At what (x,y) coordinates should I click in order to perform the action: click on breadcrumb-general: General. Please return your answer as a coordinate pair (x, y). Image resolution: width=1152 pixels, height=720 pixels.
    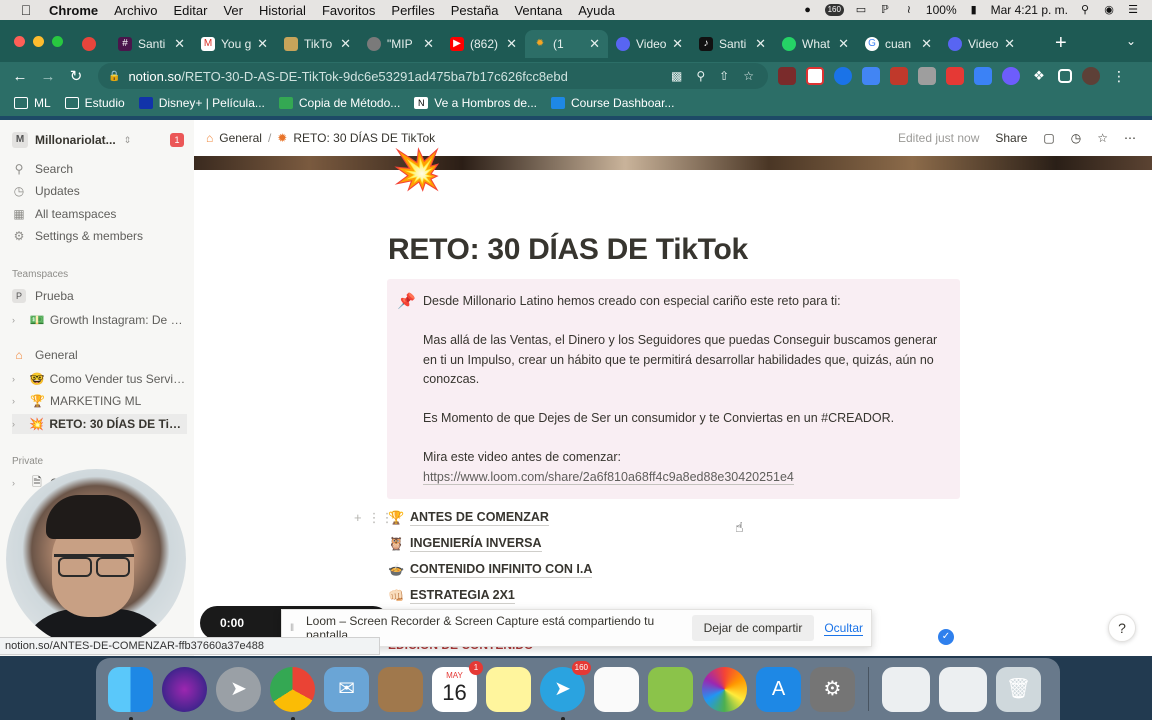
    Looking at the image, I should click on (240, 138).